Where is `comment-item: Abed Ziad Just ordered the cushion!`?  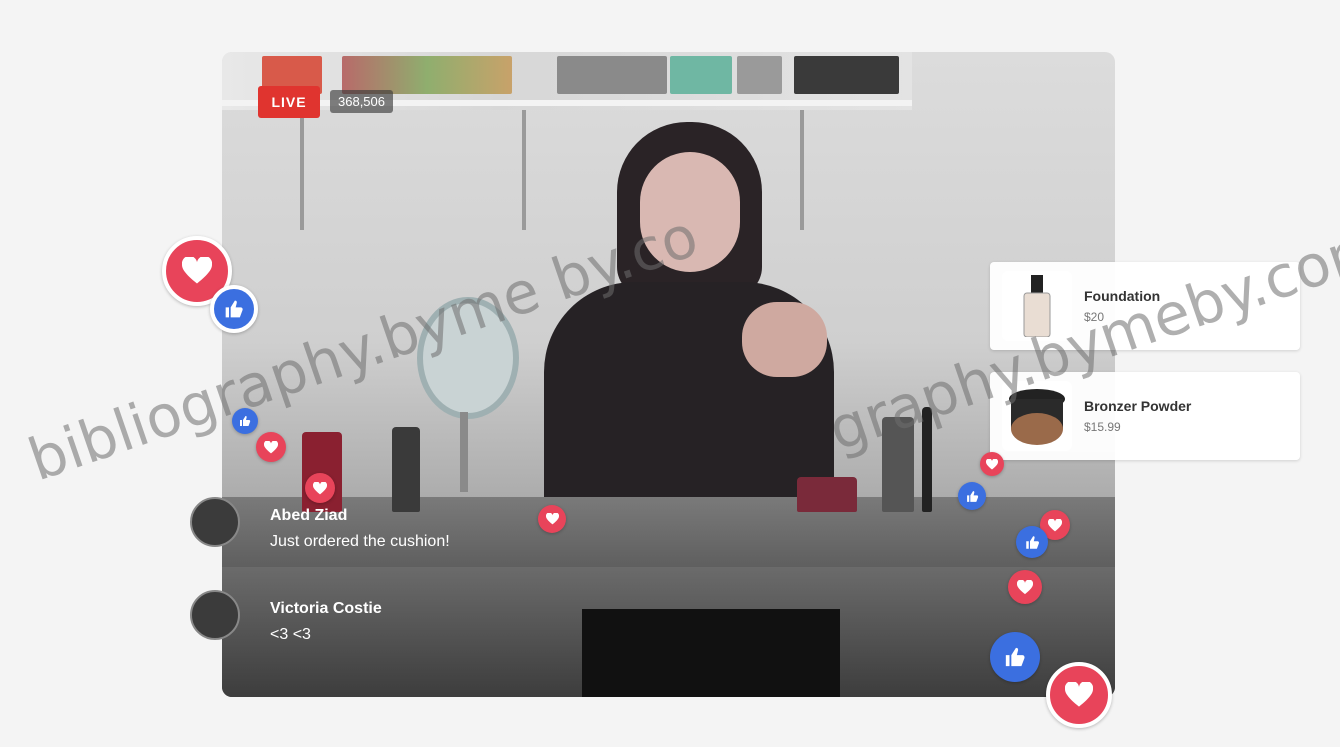
comment-item: Abed Ziad Just ordered the cushion! is located at coordinates (320, 524).